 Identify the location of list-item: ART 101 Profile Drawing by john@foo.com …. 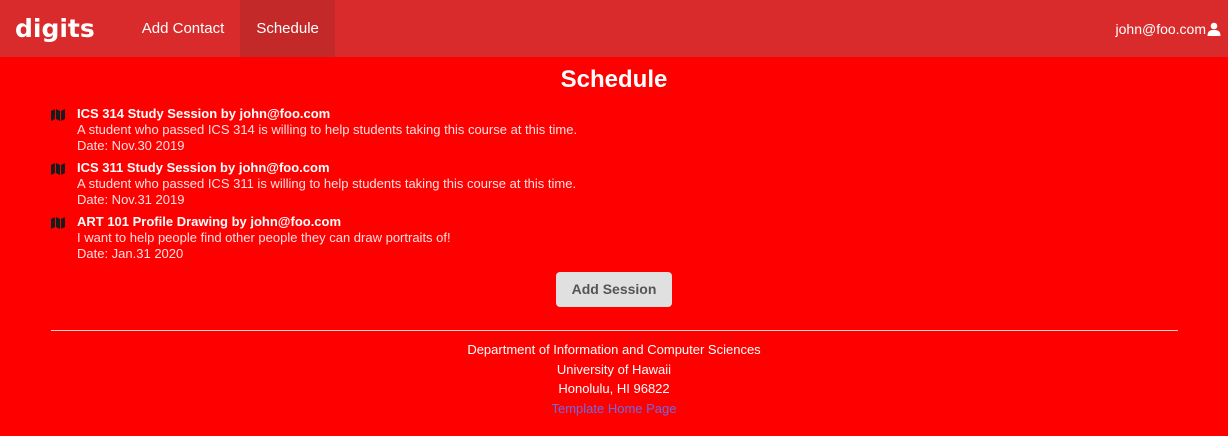
(639, 238).